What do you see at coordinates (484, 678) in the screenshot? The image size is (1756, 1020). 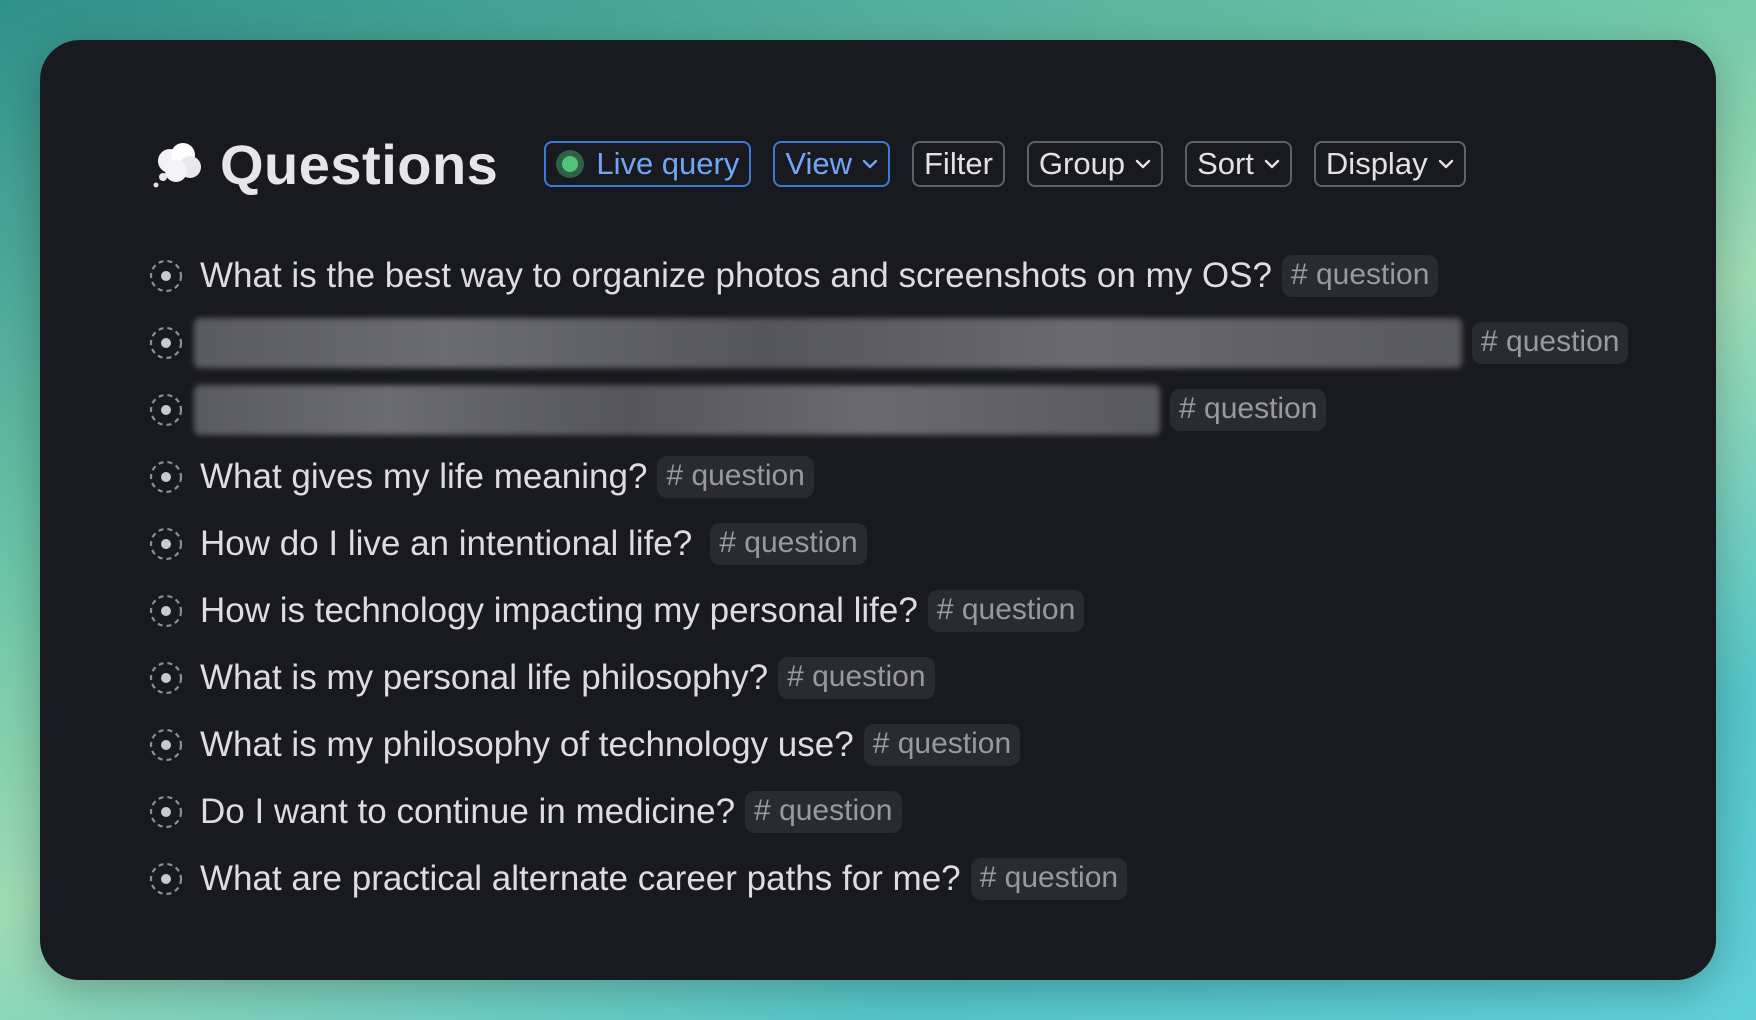 I see `item-text: What is my personal life philosophy?` at bounding box center [484, 678].